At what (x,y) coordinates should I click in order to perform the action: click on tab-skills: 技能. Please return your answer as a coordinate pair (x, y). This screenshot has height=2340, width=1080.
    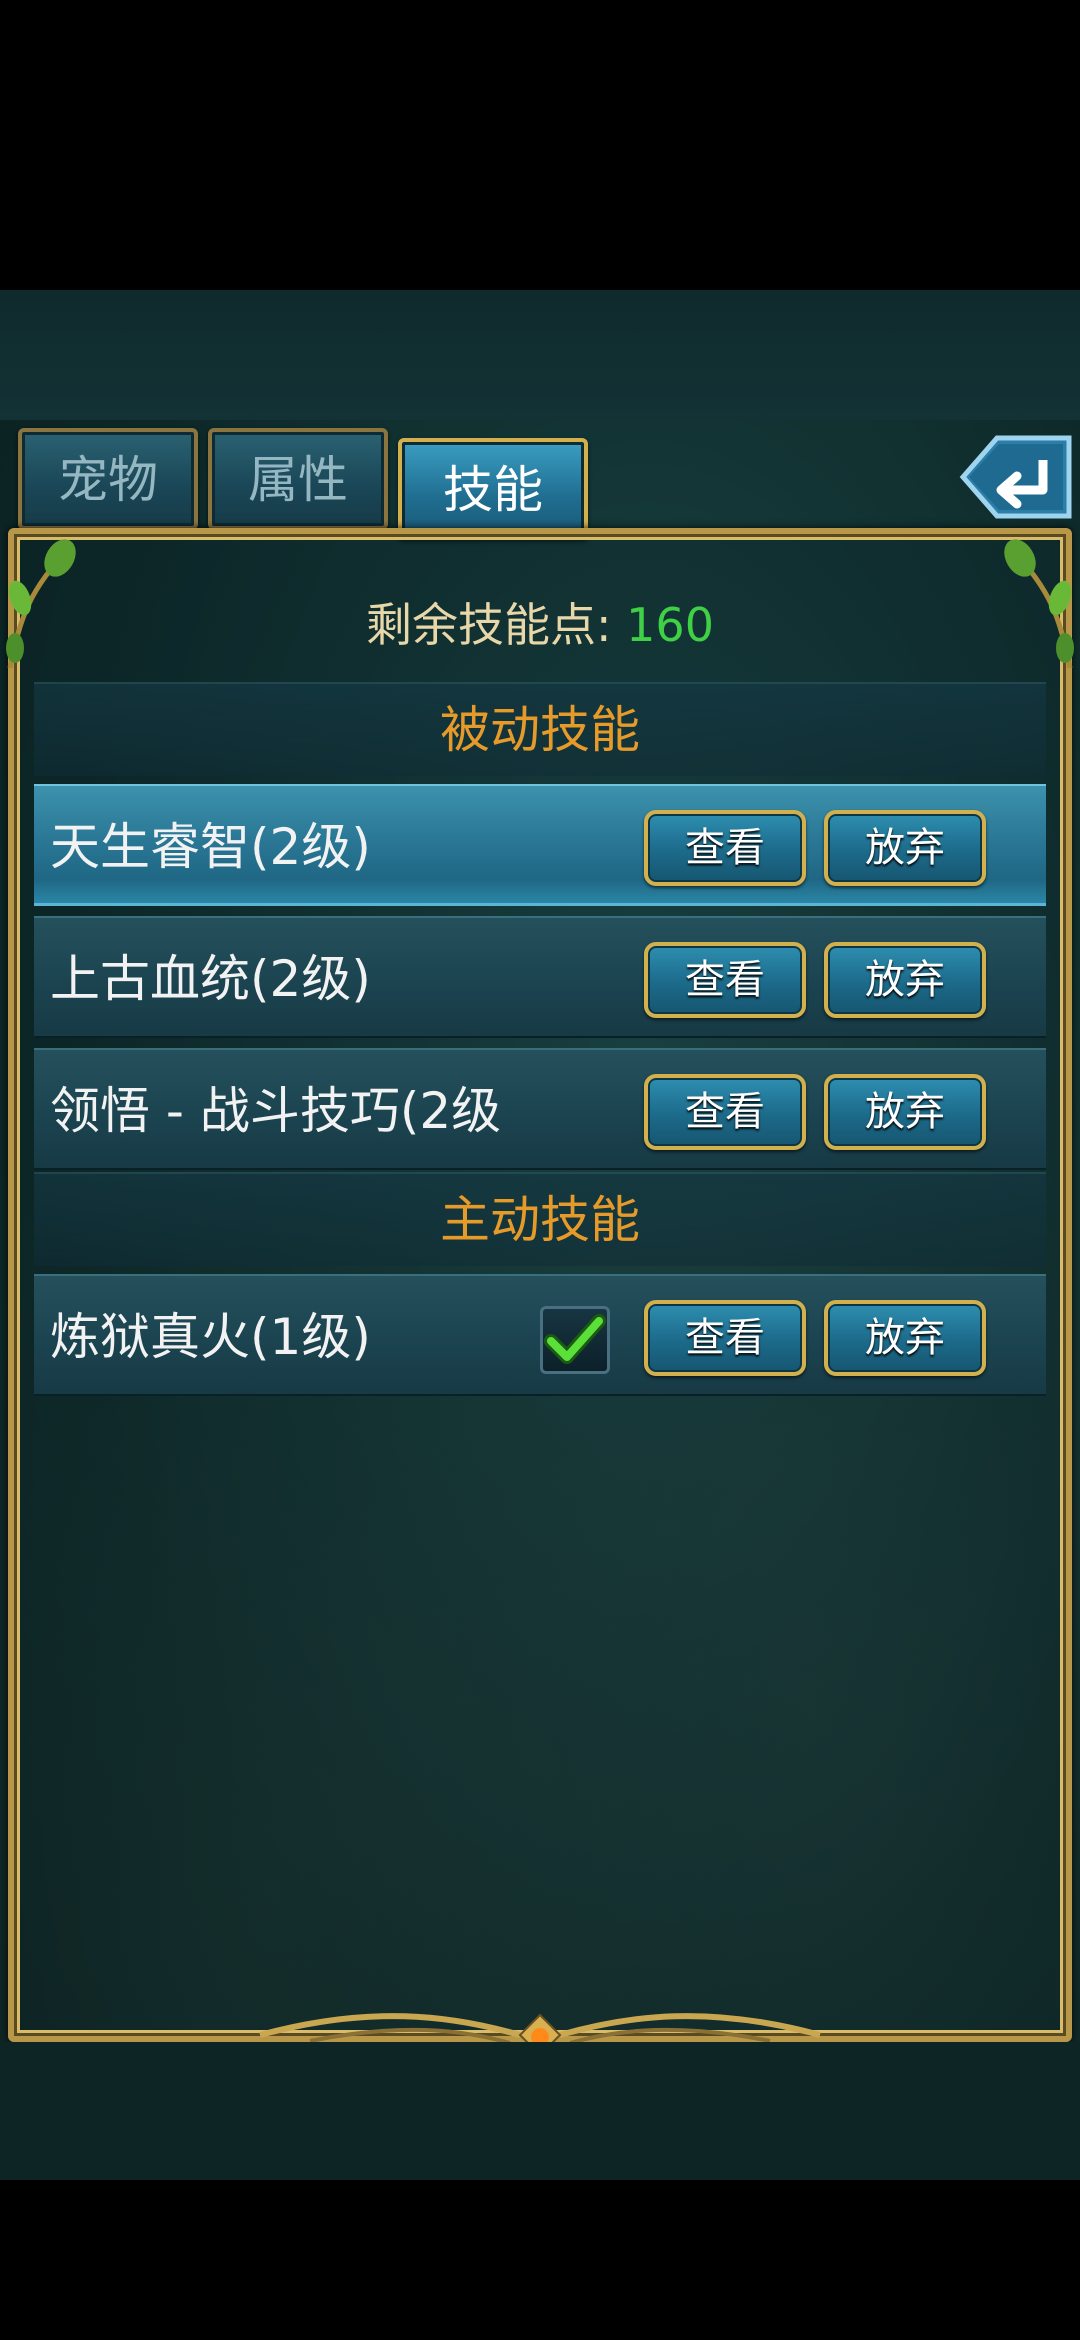
    Looking at the image, I should click on (493, 489).